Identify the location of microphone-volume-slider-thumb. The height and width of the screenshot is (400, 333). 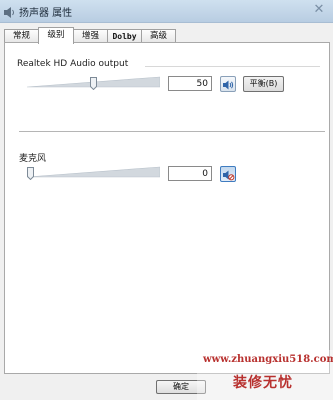
(30, 173).